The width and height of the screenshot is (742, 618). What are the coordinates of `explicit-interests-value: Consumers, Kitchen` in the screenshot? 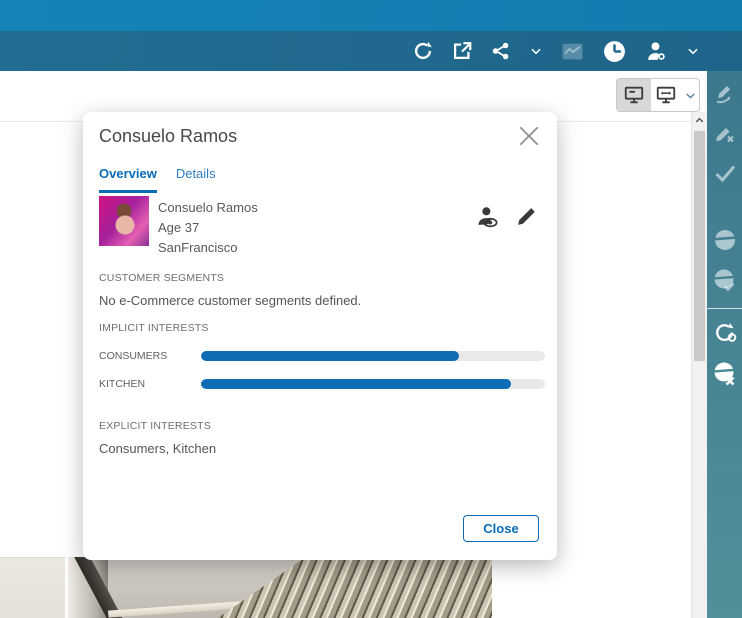 It's located at (158, 448).